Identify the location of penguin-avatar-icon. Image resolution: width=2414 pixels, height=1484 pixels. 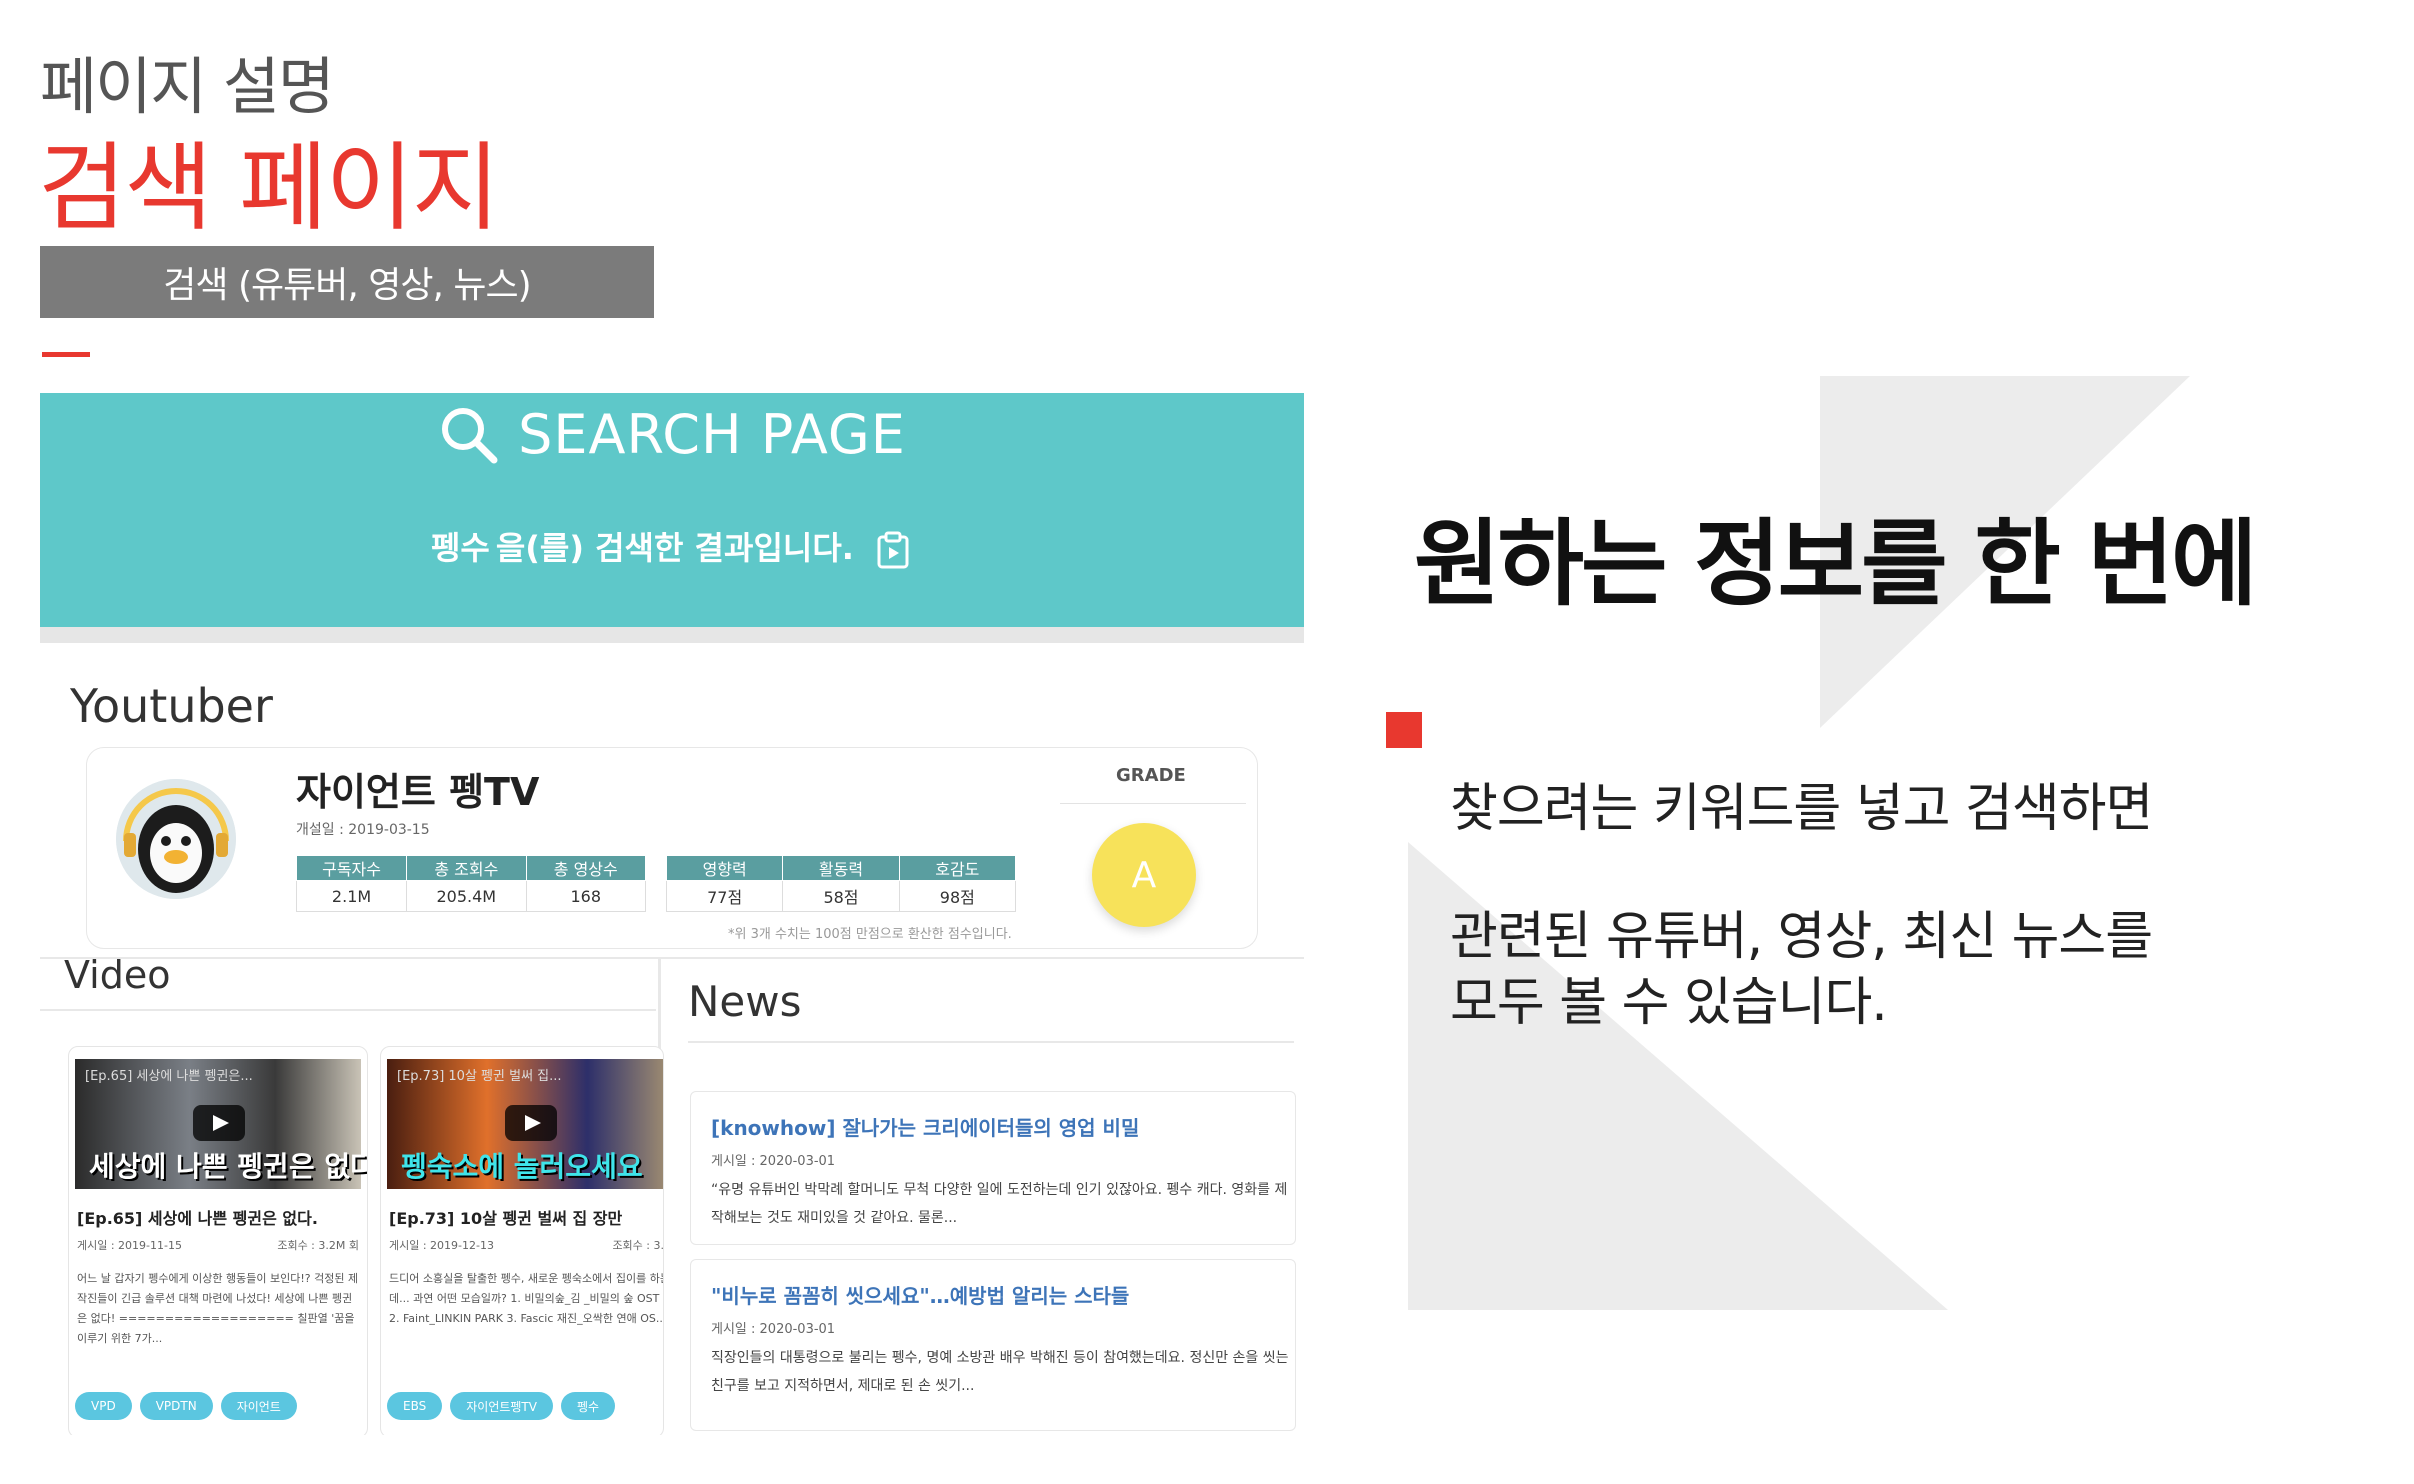
(176, 839).